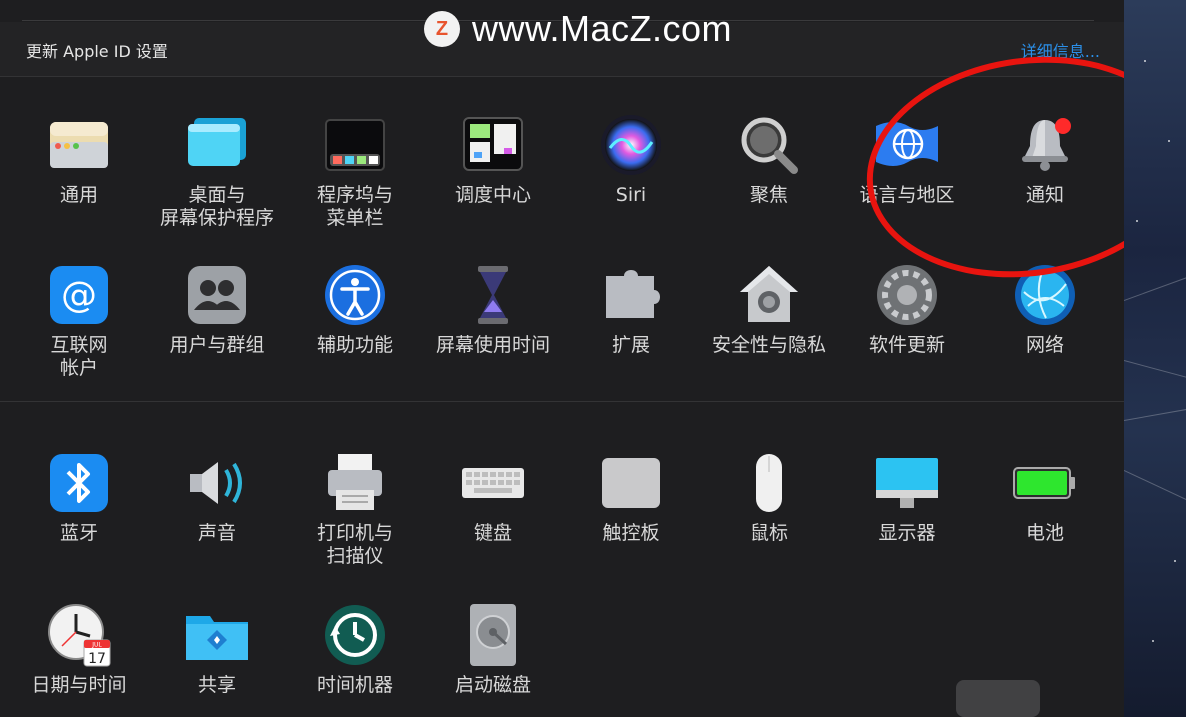 Image resolution: width=1186 pixels, height=717 pixels. Describe the element at coordinates (355, 635) in the screenshot. I see `time-machine-icon` at that location.